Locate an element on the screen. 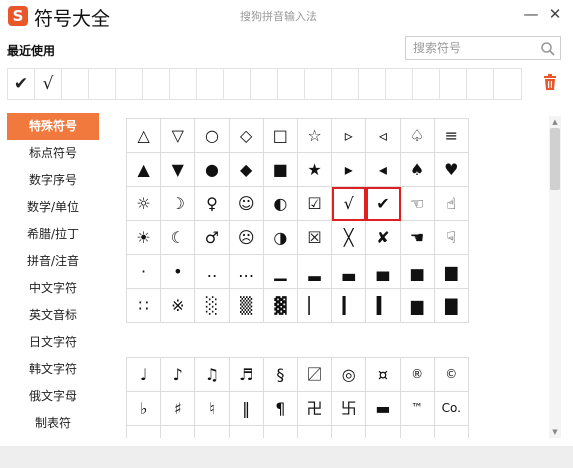 This screenshot has height=468, width=573. symbol-cell: ☆ is located at coordinates (315, 136).